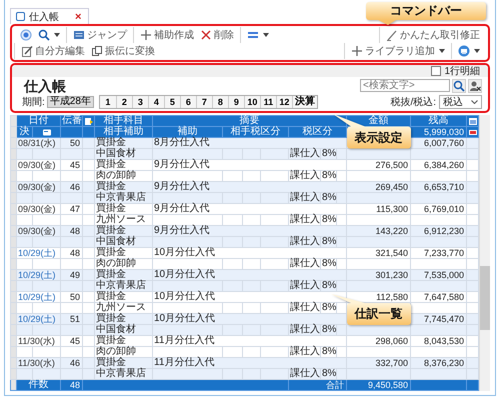  Describe the element at coordinates (100, 35) in the screenshot. I see `toolbar-button: ジャンプ` at that location.